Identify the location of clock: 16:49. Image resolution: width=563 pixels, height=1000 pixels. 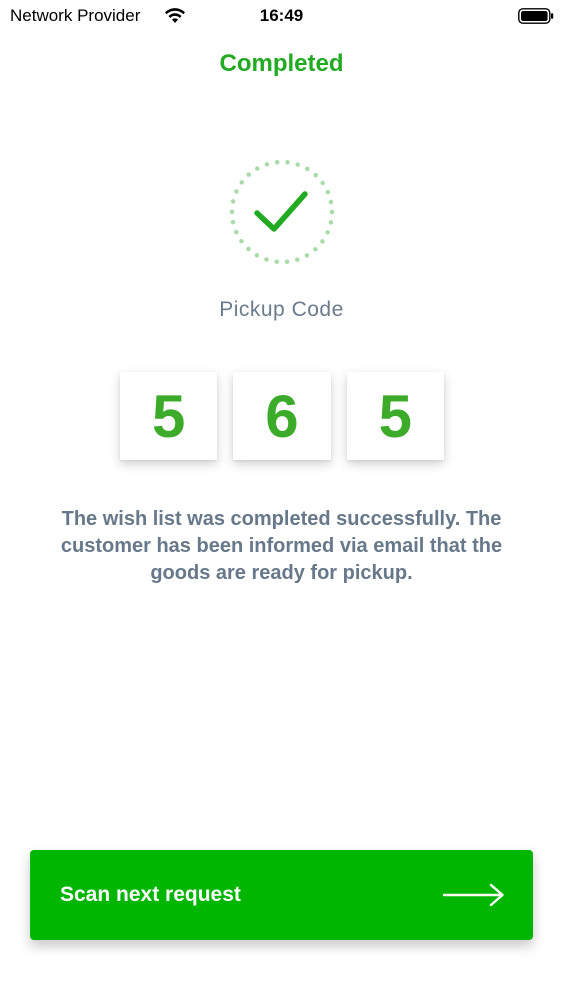
(281, 15).